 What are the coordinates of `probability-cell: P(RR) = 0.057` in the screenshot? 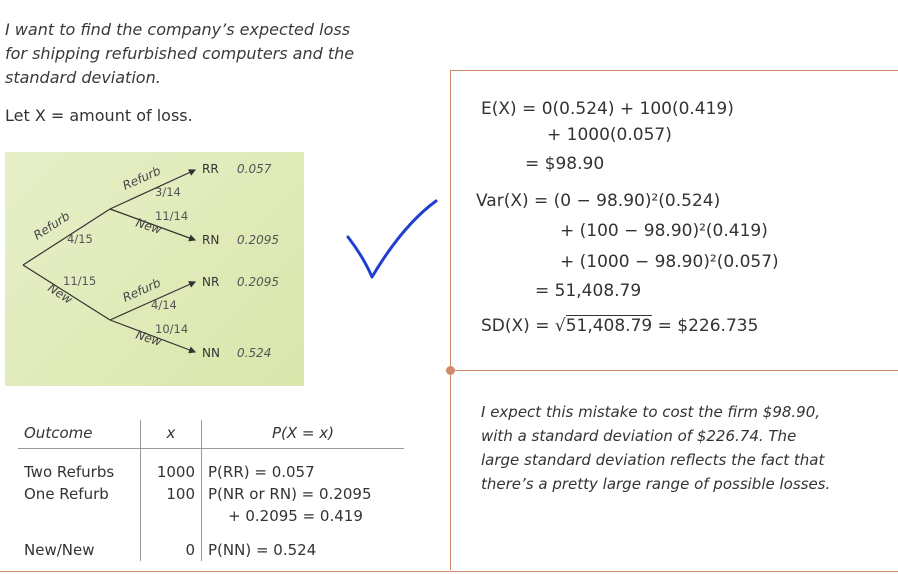 It's located at (261, 472).